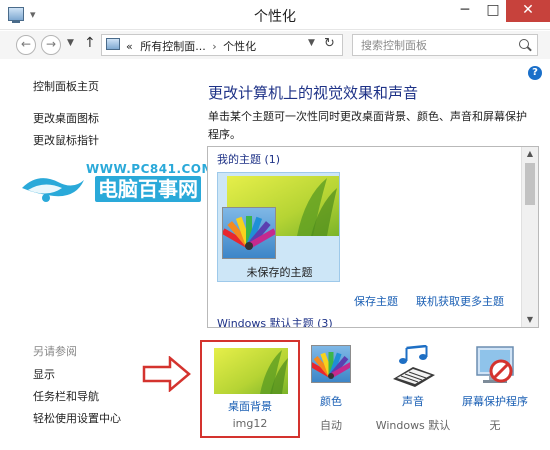  Describe the element at coordinates (26, 45) in the screenshot. I see `back-button: ←` at that location.